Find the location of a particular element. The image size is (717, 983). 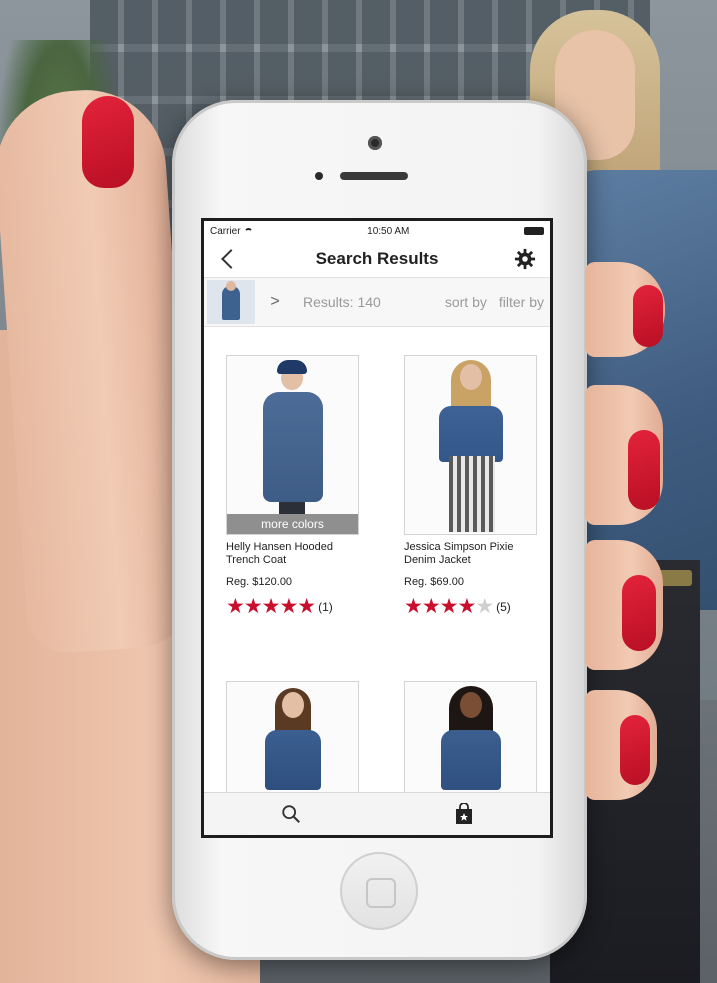

carrier-label: Carrier is located at coordinates (225, 231).